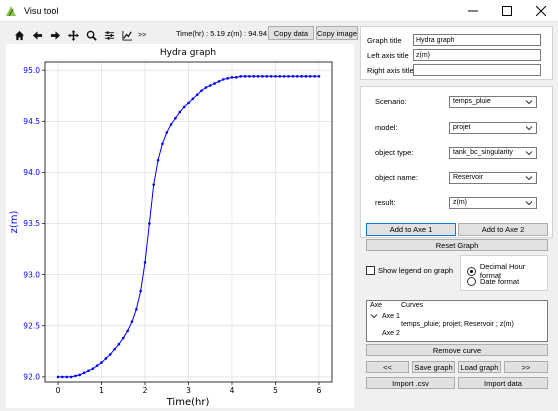 This screenshot has height=411, width=558. I want to click on close-icon, so click(541, 11).